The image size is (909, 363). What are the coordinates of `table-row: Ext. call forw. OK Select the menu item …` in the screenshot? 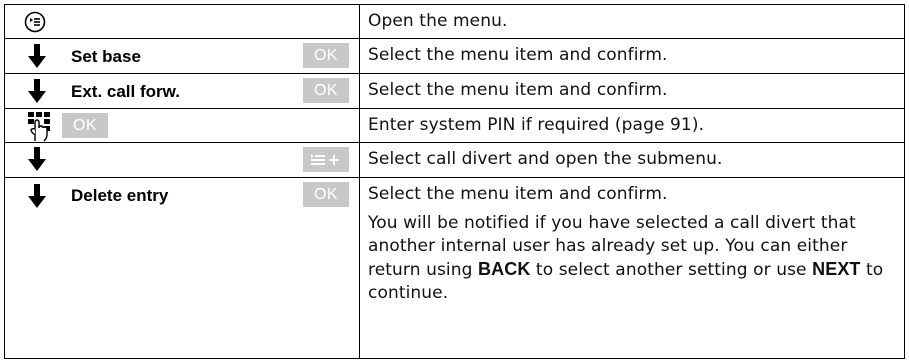 It's located at (454, 91).